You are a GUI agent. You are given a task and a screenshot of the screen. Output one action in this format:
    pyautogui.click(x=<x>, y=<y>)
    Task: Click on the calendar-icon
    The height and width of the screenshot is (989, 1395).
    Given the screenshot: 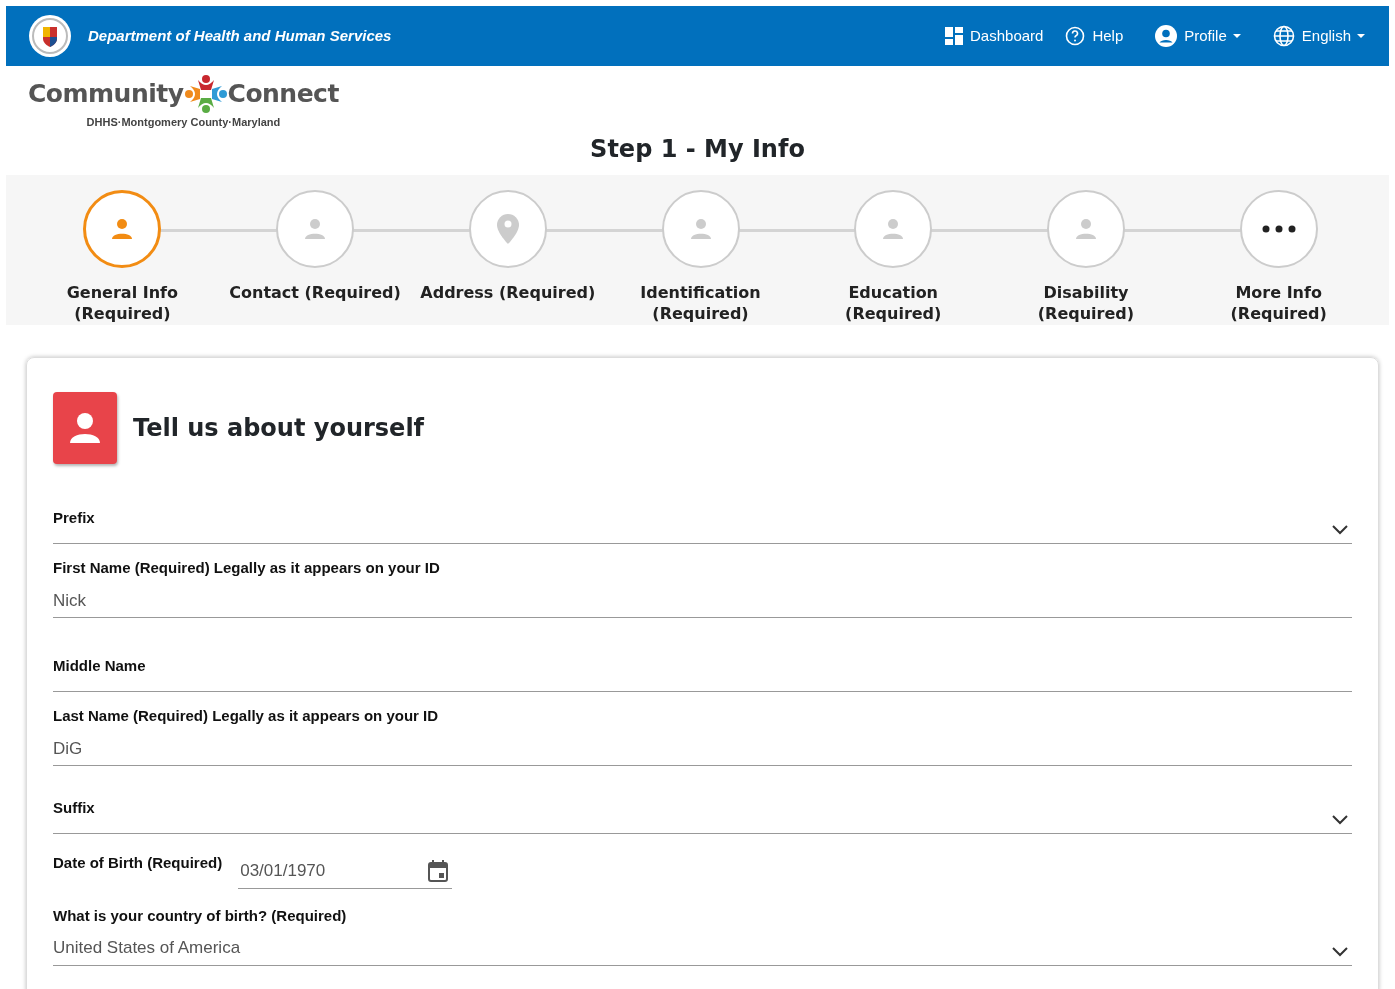 What is the action you would take?
    pyautogui.click(x=438, y=871)
    